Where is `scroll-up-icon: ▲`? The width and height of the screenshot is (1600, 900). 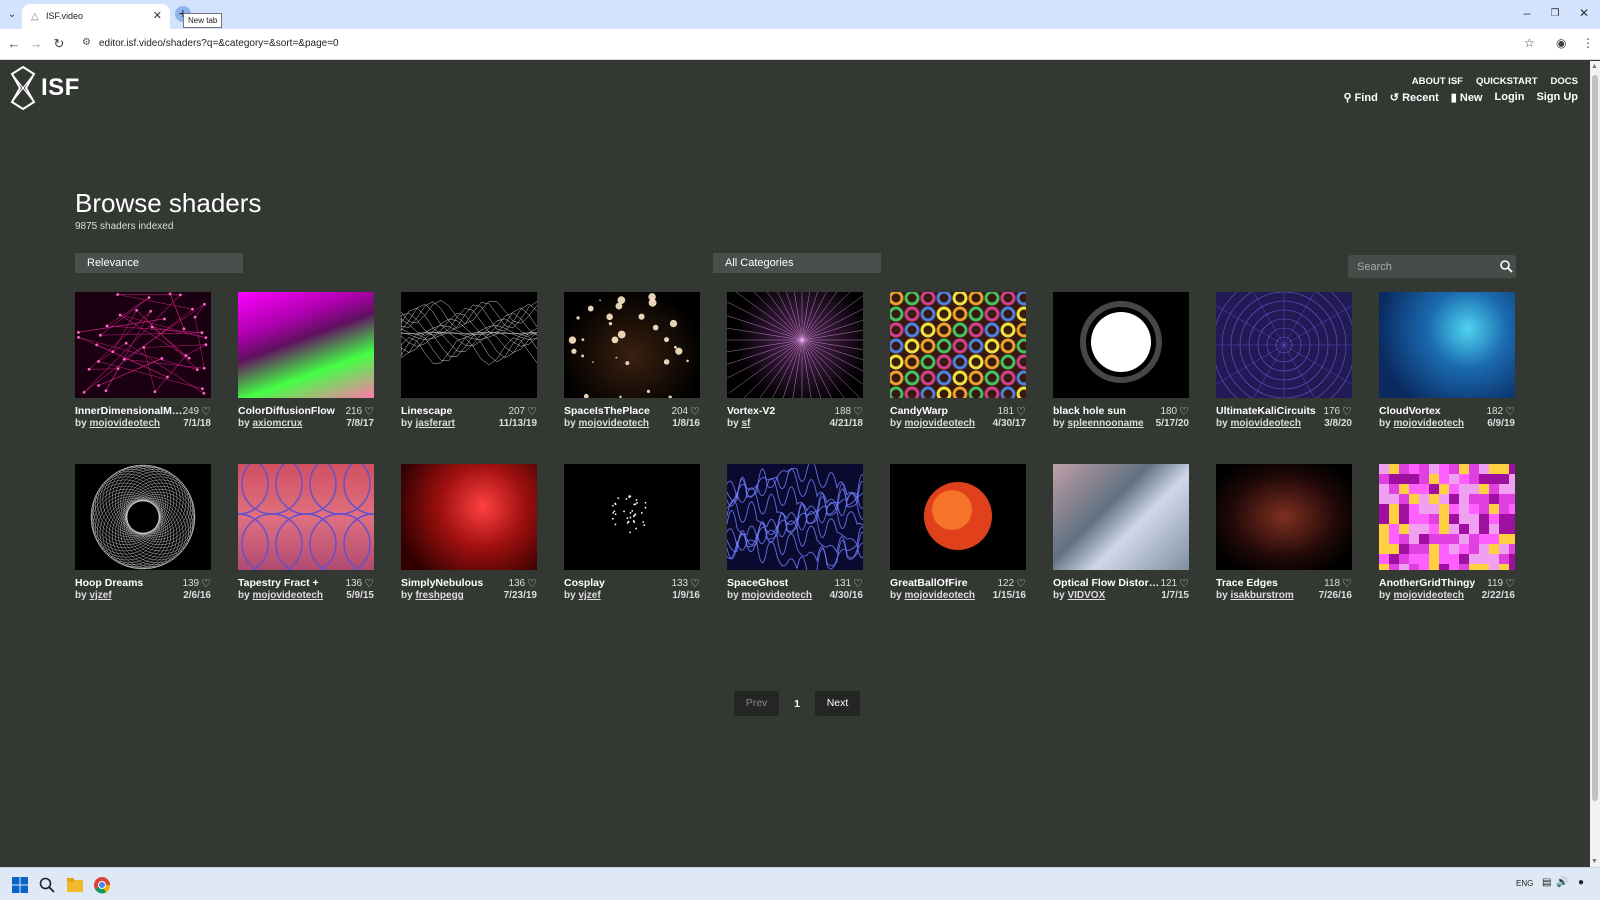
scroll-up-icon: ▲ is located at coordinates (1594, 66).